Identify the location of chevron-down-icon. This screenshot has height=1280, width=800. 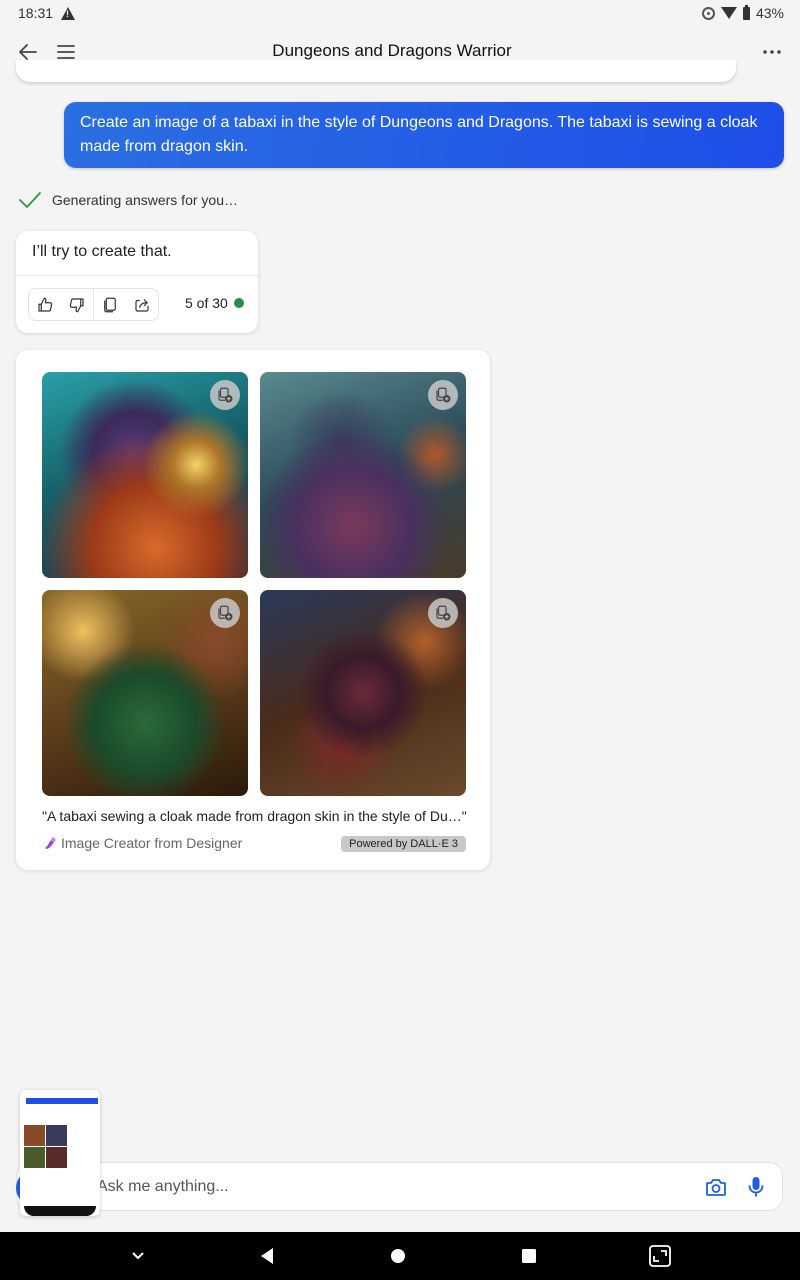
(138, 1256).